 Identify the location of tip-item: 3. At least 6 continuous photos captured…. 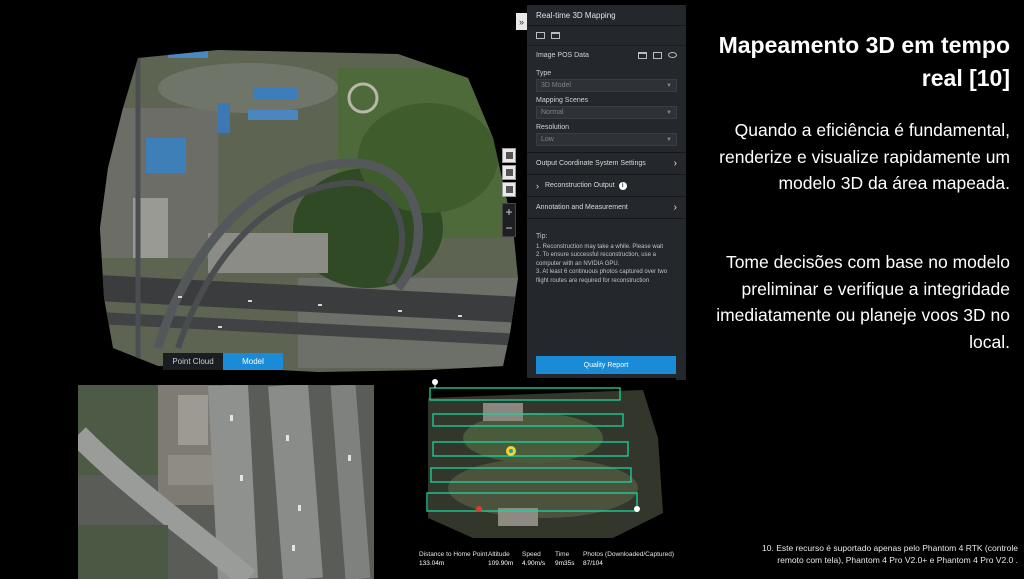
(602, 276).